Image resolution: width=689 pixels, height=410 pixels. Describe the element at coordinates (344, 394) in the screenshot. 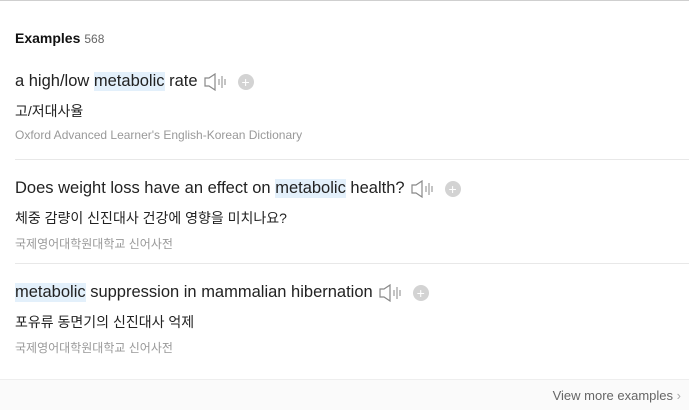

I see `footer: View more examples ›` at that location.